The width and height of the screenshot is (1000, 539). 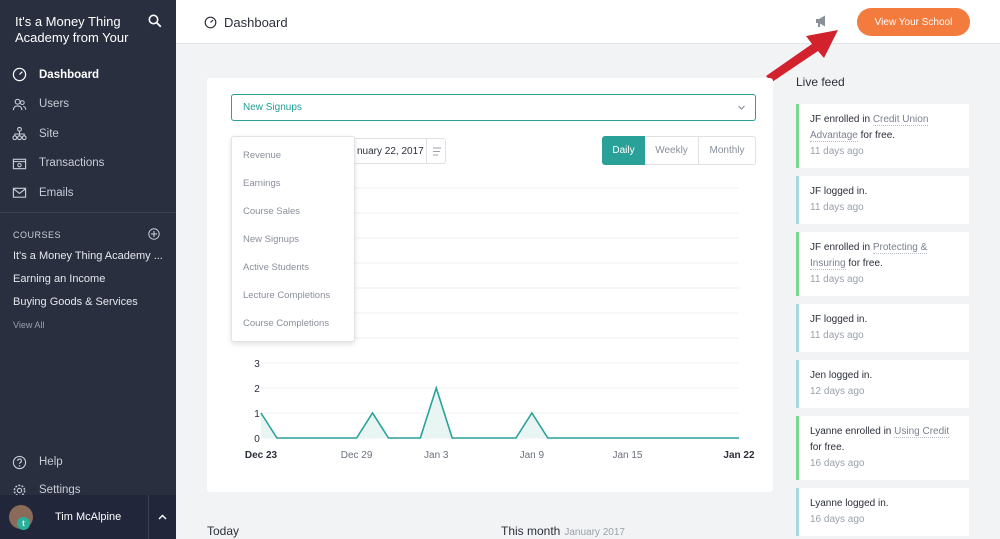 What do you see at coordinates (436, 455) in the screenshot?
I see `x-tick-label: Jan 3` at bounding box center [436, 455].